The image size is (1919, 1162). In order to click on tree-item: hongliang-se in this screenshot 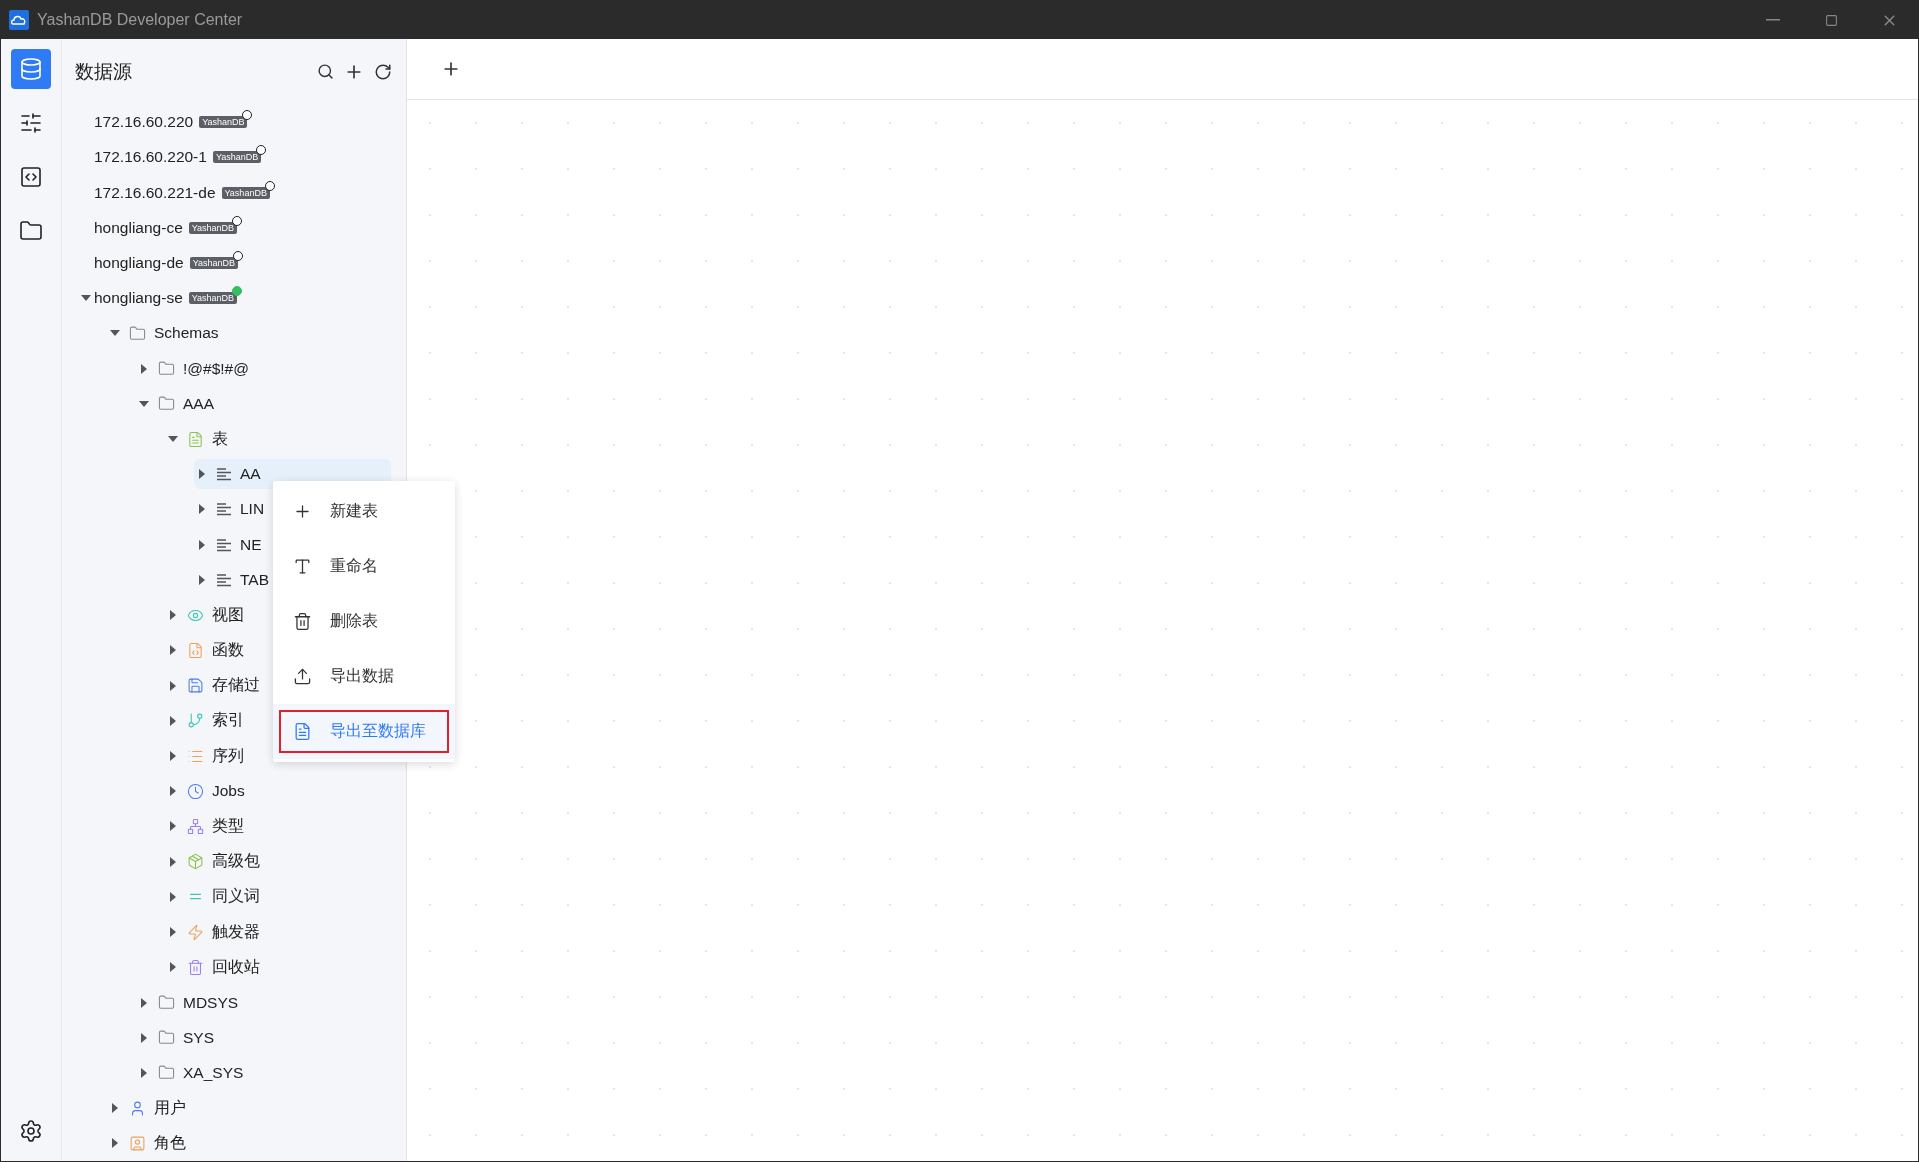, I will do `click(138, 298)`.